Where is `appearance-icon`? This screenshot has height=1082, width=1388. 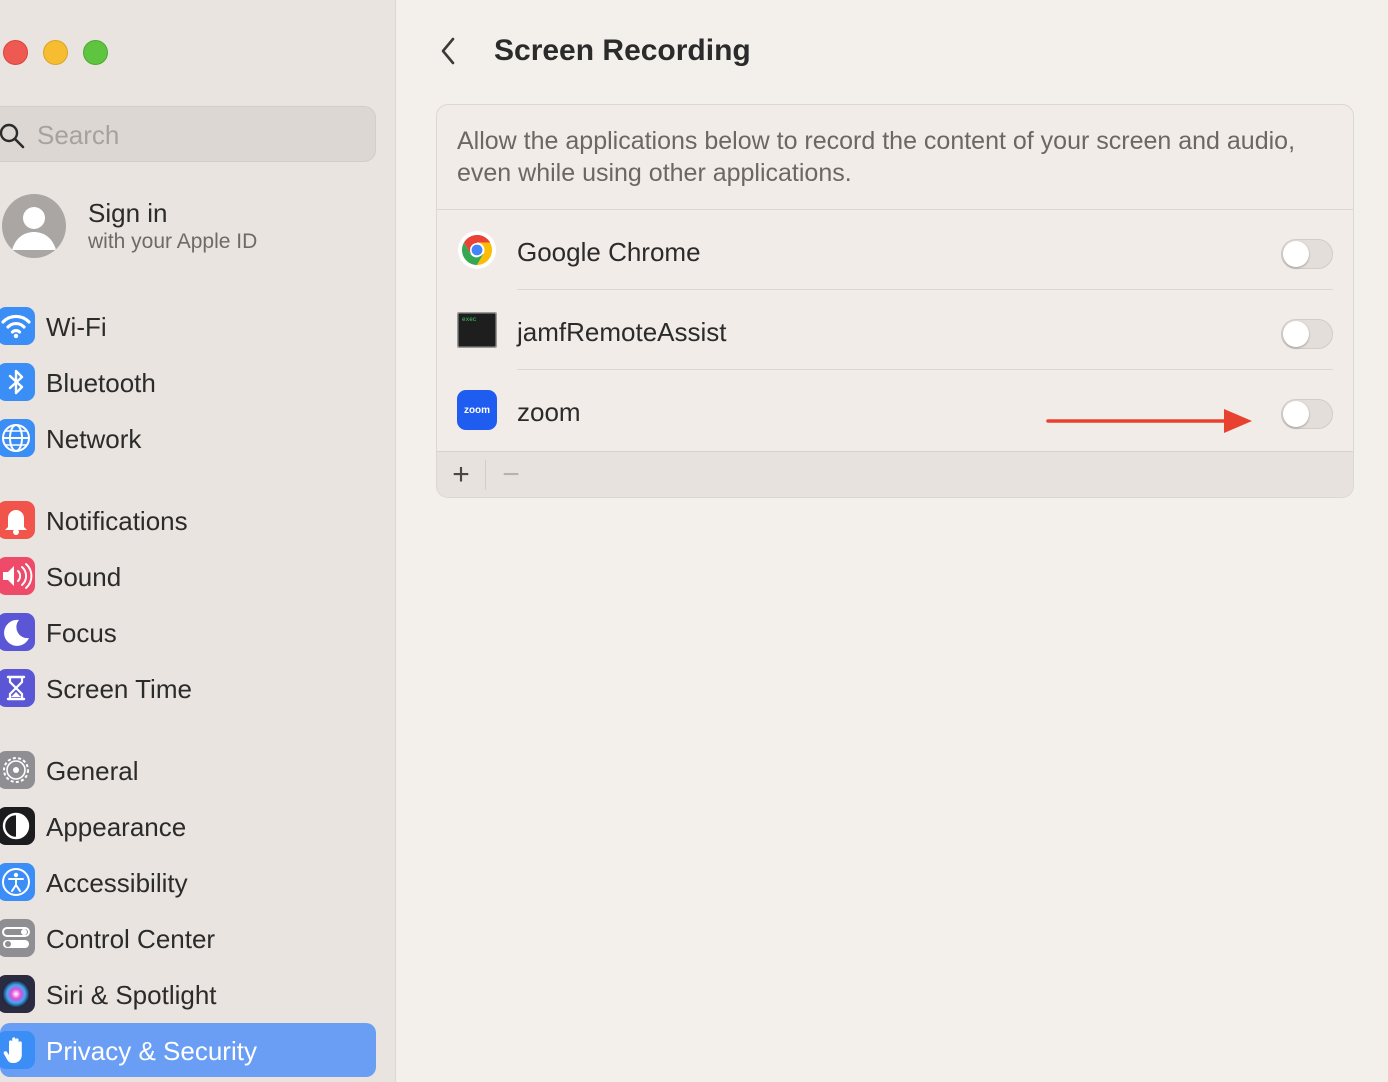
appearance-icon is located at coordinates (17, 826).